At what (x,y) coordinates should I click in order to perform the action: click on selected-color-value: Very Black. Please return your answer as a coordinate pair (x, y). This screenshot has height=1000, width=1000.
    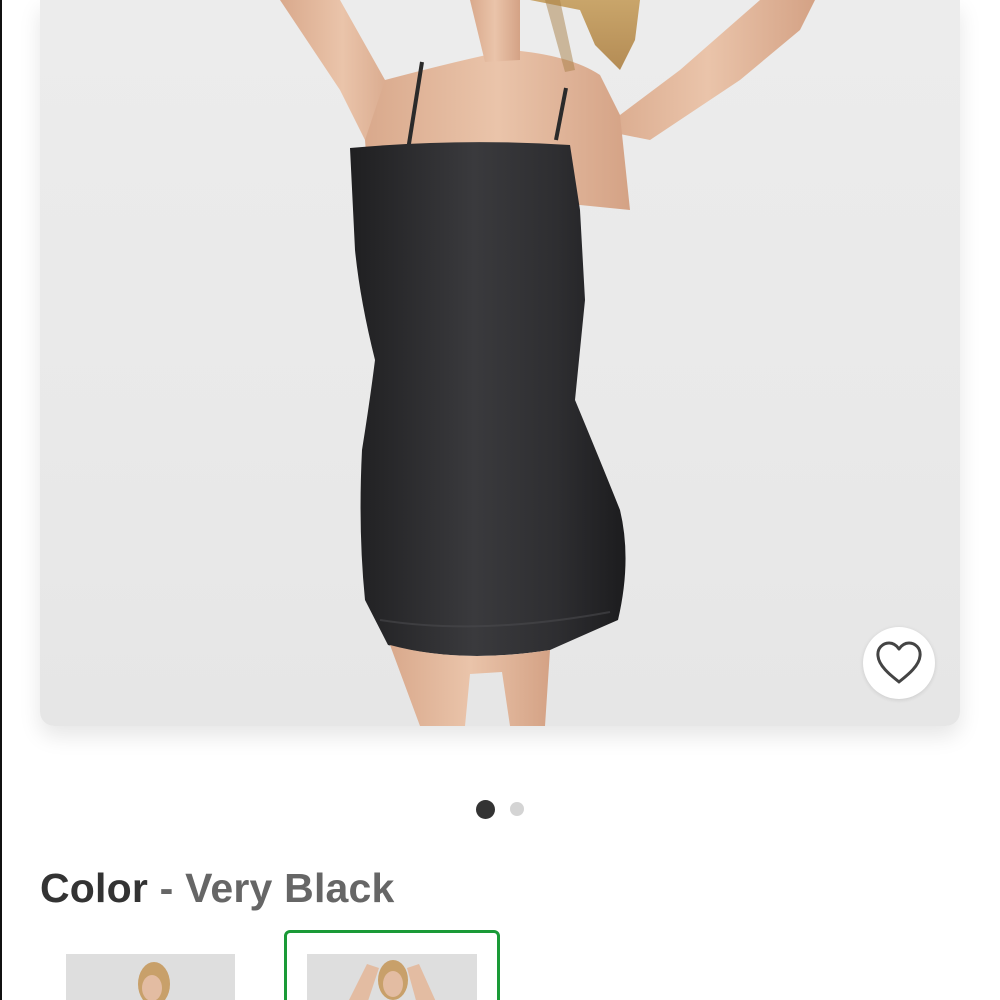
    Looking at the image, I should click on (290, 888).